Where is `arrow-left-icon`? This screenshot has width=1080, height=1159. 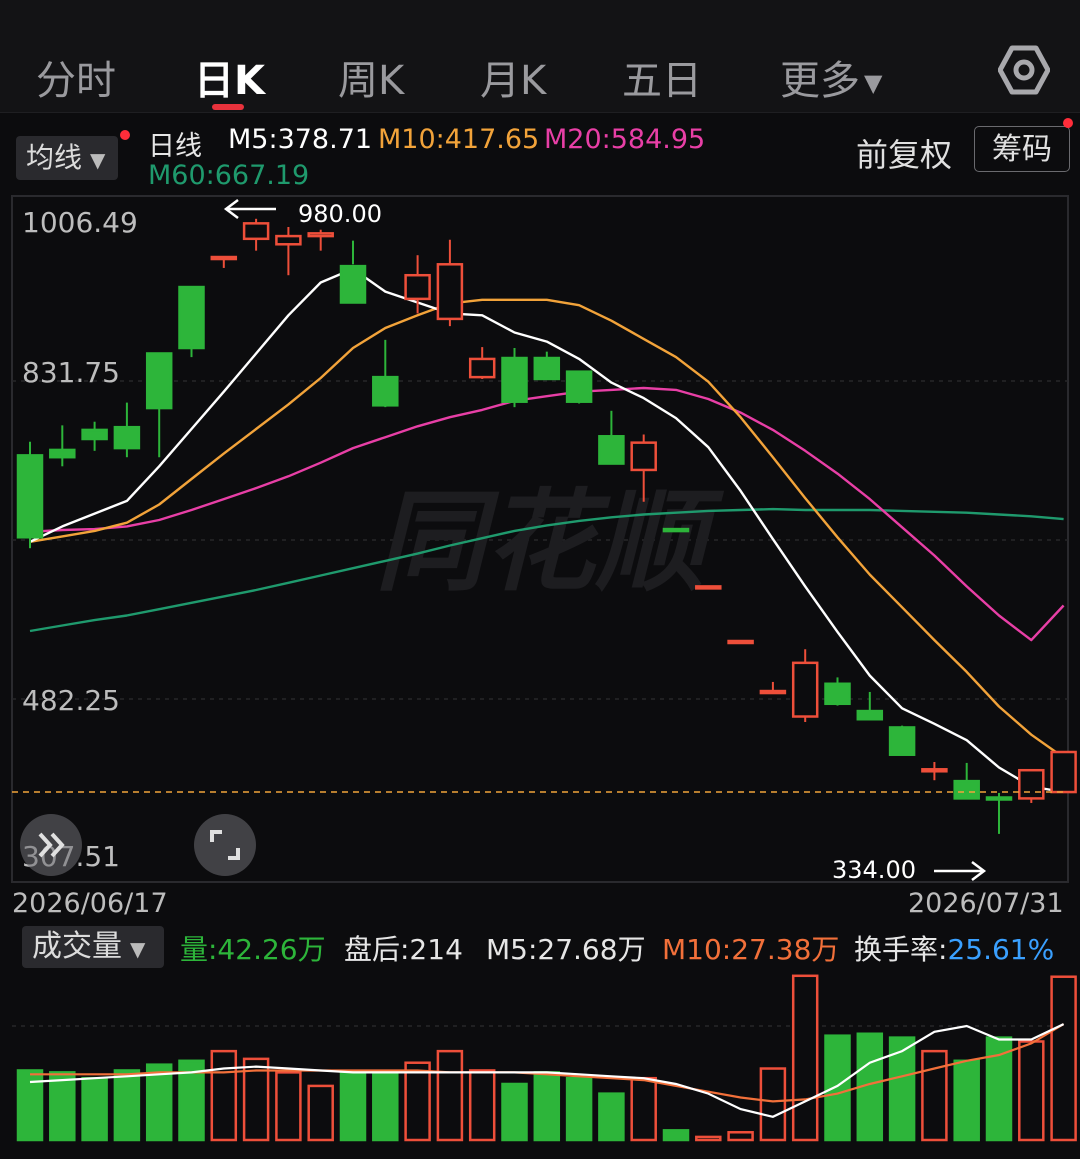
arrow-left-icon is located at coordinates (249, 209).